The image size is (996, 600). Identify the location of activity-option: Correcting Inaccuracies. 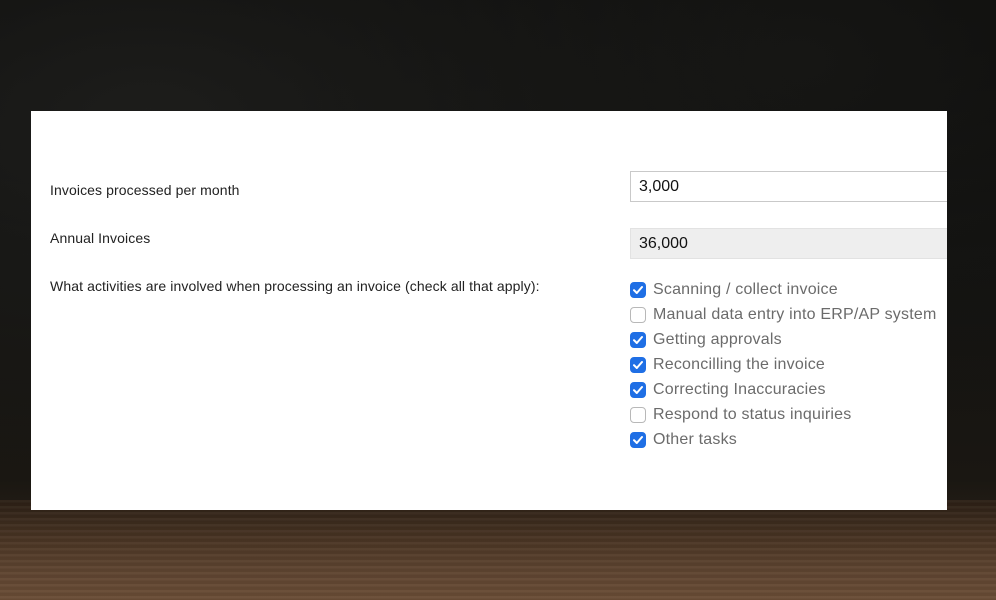
(783, 389).